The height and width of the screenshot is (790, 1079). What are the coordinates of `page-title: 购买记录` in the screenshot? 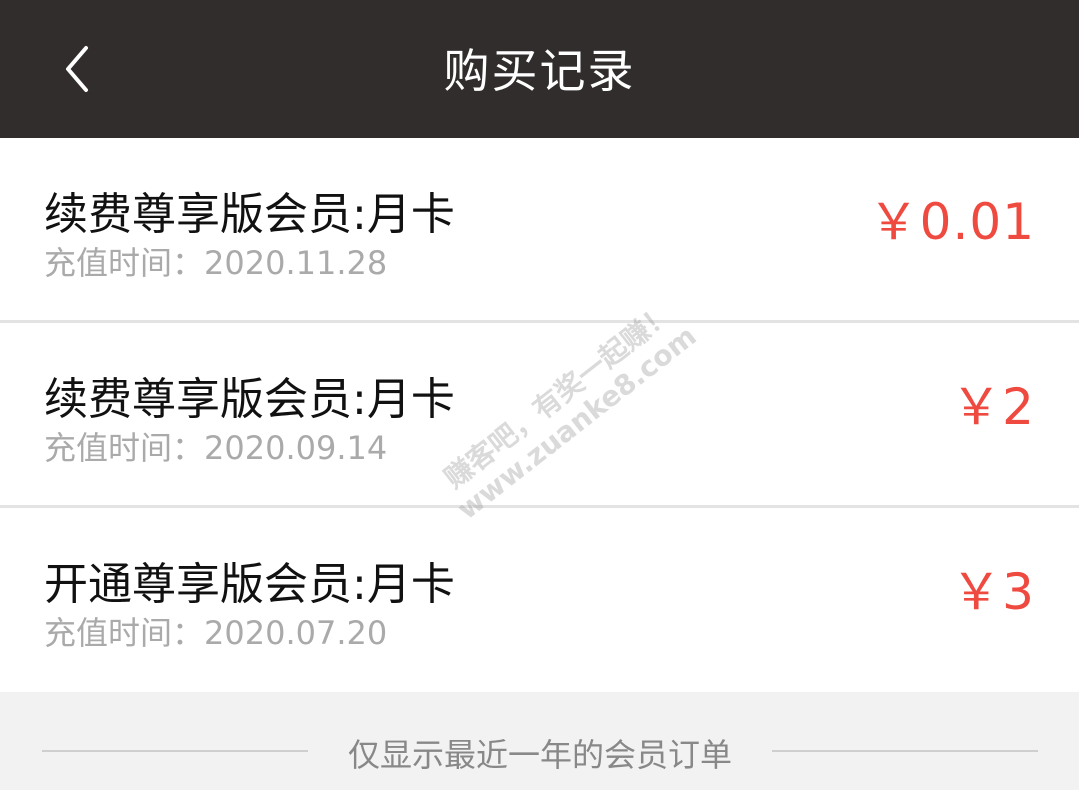 It's located at (539, 71).